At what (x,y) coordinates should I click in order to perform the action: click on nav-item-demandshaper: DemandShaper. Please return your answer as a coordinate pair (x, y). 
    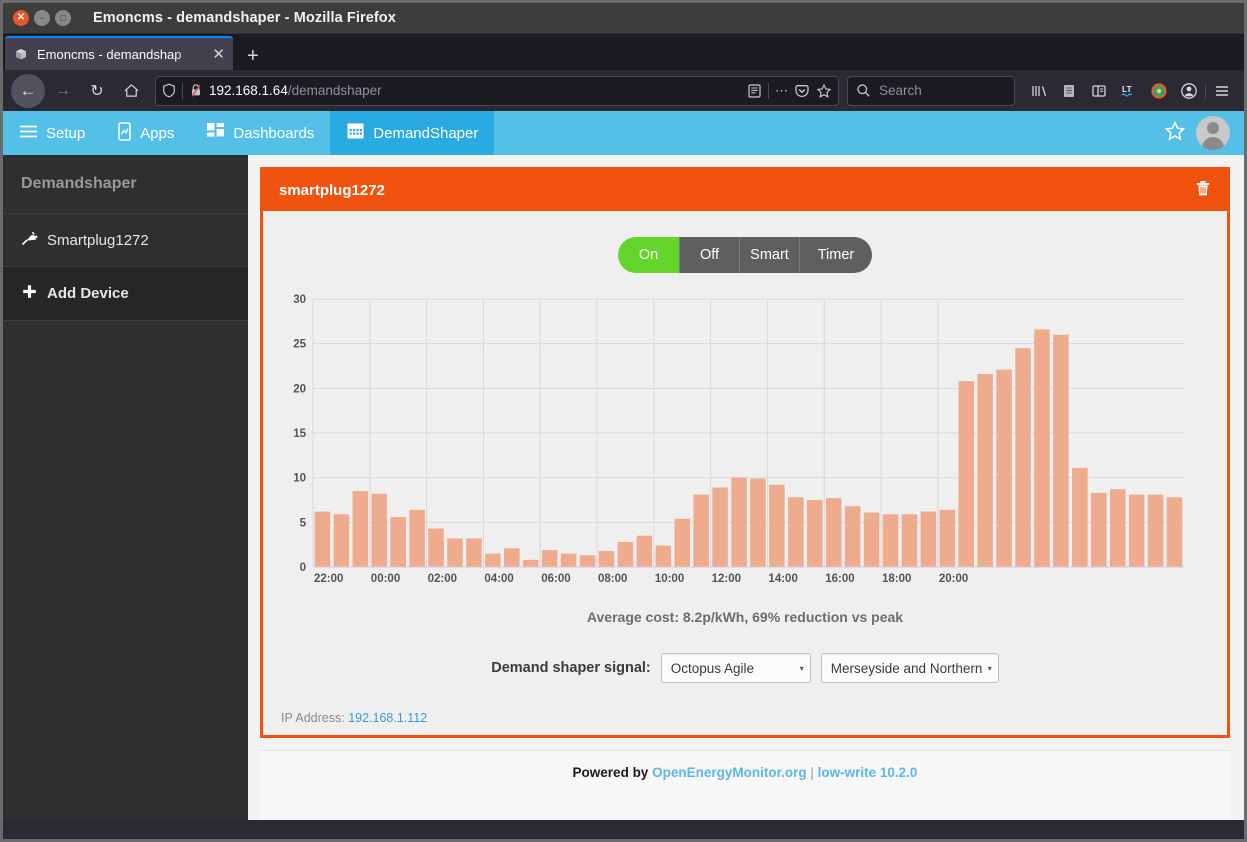
    Looking at the image, I should click on (412, 133).